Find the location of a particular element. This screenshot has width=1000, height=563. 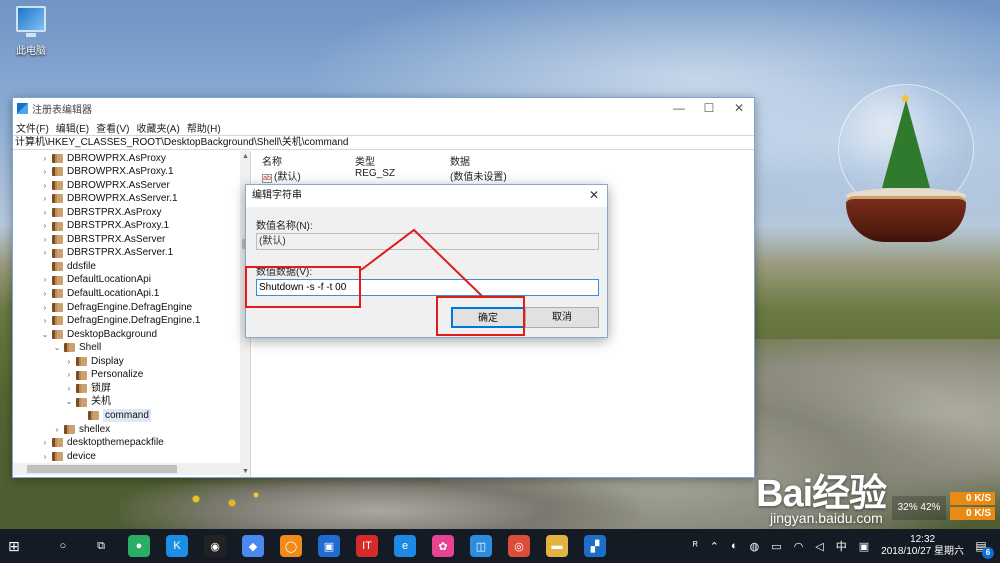

ime-mode-icon: ▣ is located at coordinates (864, 546).